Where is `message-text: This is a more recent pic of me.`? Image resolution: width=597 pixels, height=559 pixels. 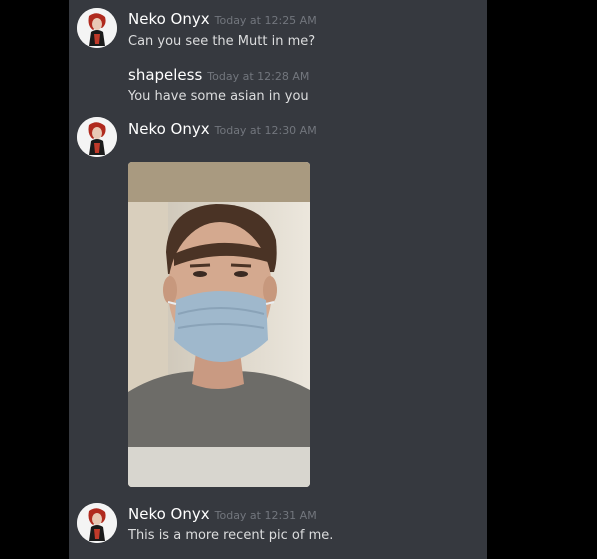
message-text: This is a more recent pic of me. is located at coordinates (231, 535).